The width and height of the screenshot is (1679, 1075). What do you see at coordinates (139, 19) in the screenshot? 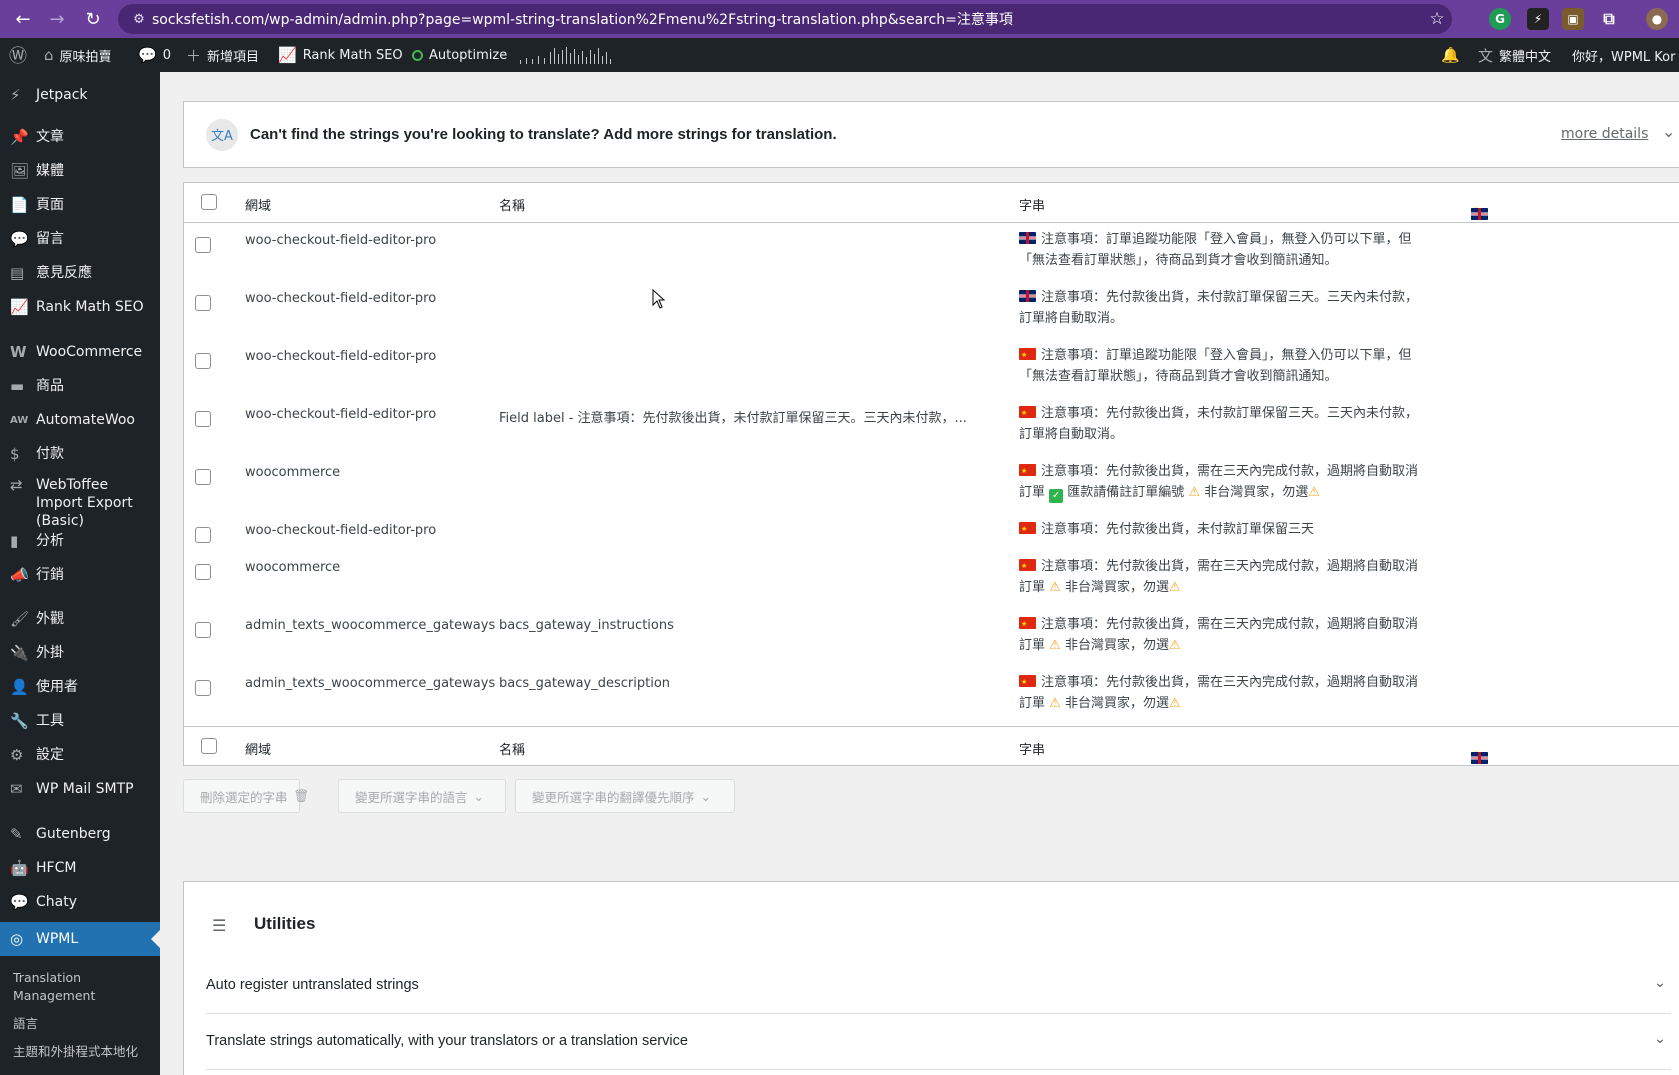
I see `site-settings-icon: ⚙` at bounding box center [139, 19].